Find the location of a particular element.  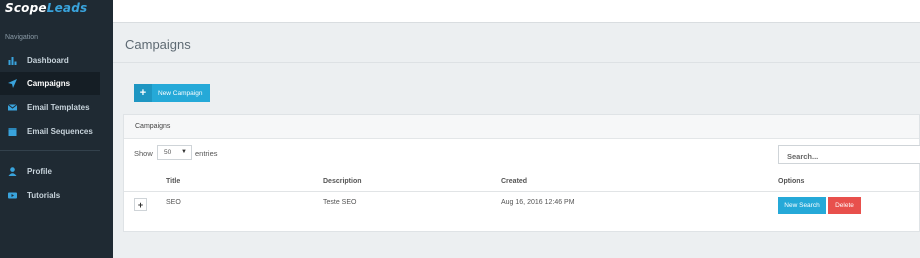

sidebar-item-label: Campaigns is located at coordinates (49, 83).